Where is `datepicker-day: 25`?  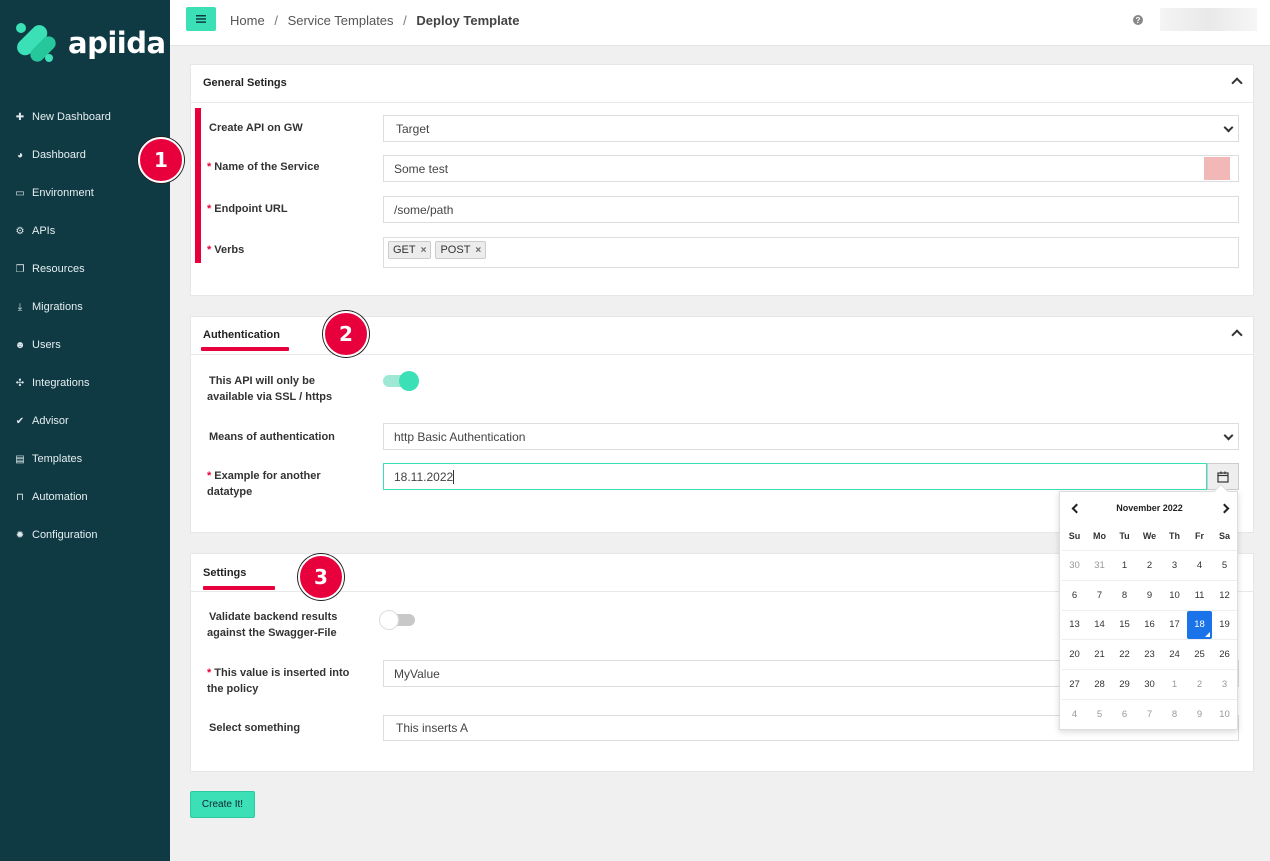
datepicker-day: 25 is located at coordinates (1199, 654).